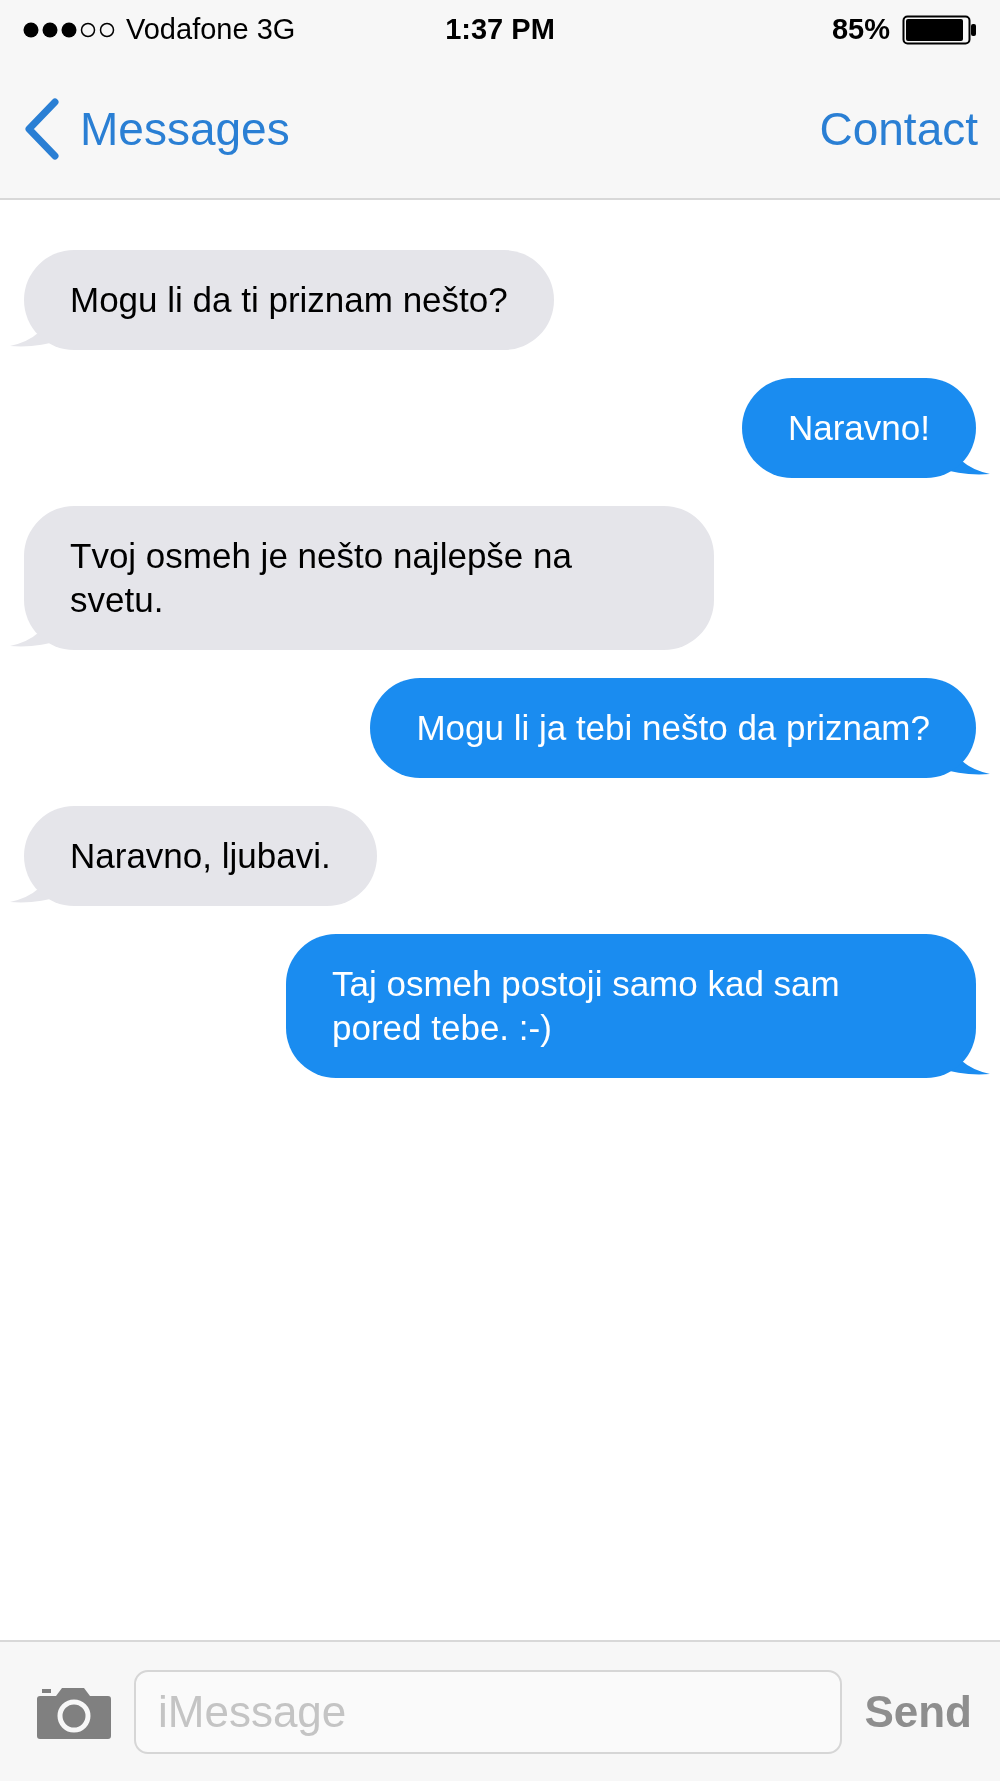 This screenshot has height=1781, width=1000. I want to click on chevron-left-icon, so click(41, 129).